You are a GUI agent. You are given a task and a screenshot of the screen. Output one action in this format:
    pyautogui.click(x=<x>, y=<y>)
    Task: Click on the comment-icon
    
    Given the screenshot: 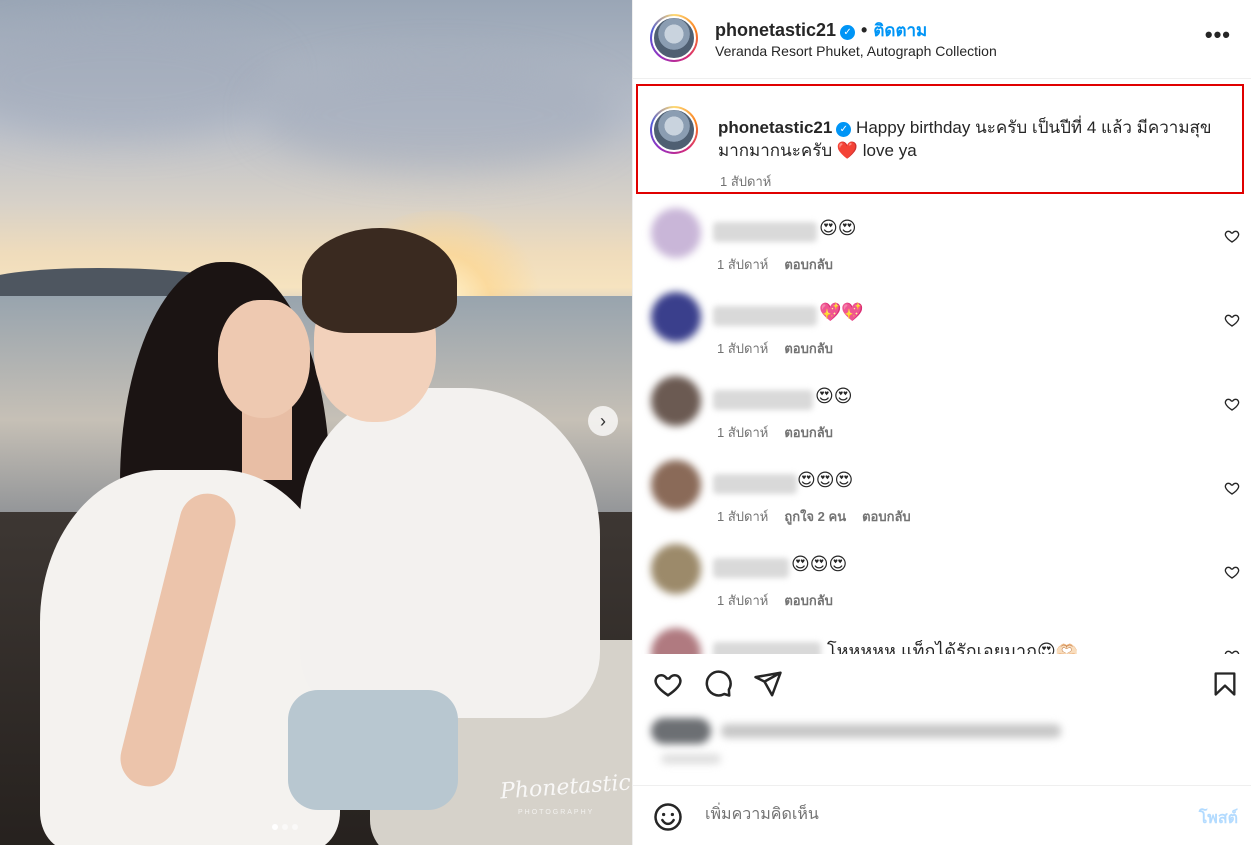 What is the action you would take?
    pyautogui.click(x=718, y=684)
    